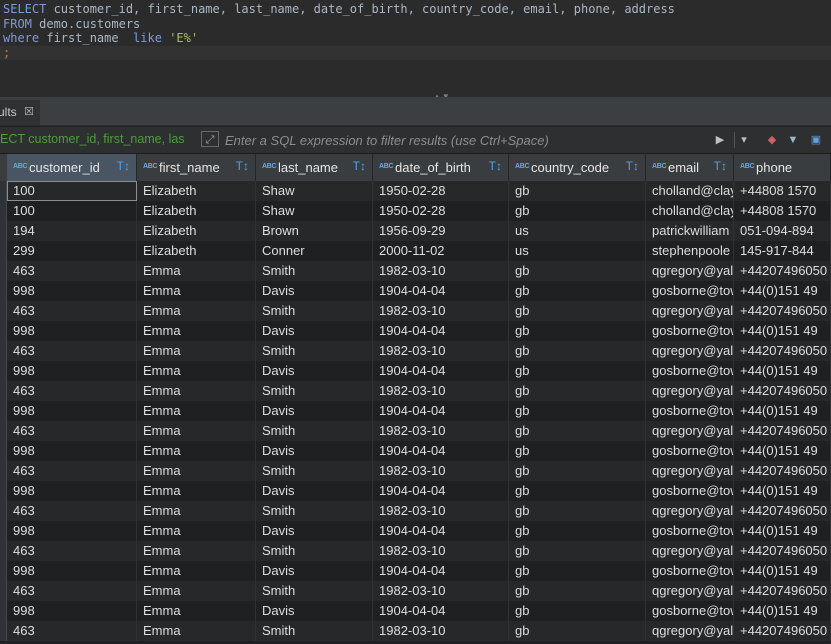 The width and height of the screenshot is (831, 644). What do you see at coordinates (314, 191) in the screenshot?
I see `cell-last-name: Shaw` at bounding box center [314, 191].